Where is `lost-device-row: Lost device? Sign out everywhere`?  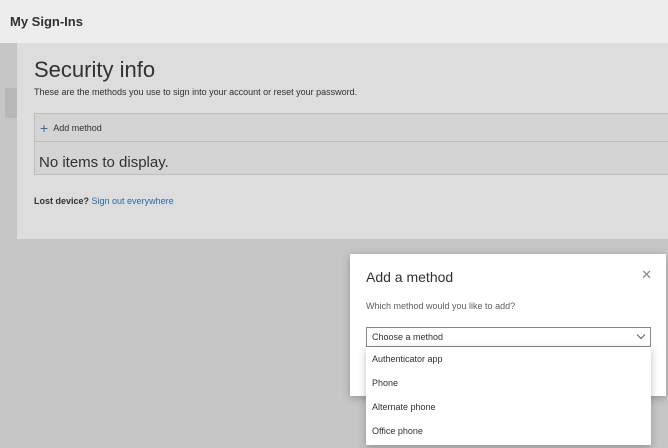 lost-device-row: Lost device? Sign out everywhere is located at coordinates (104, 201).